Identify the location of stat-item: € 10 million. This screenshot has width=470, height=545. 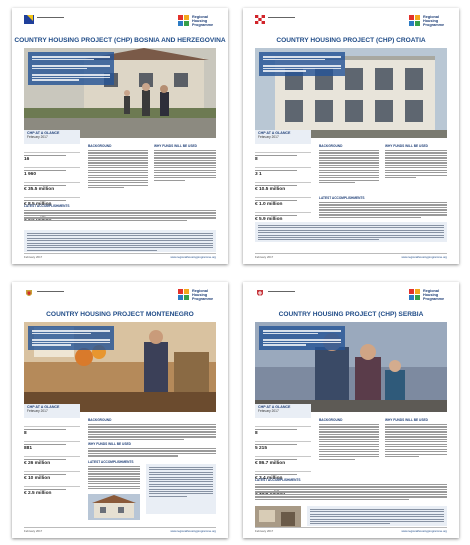
(52, 476).